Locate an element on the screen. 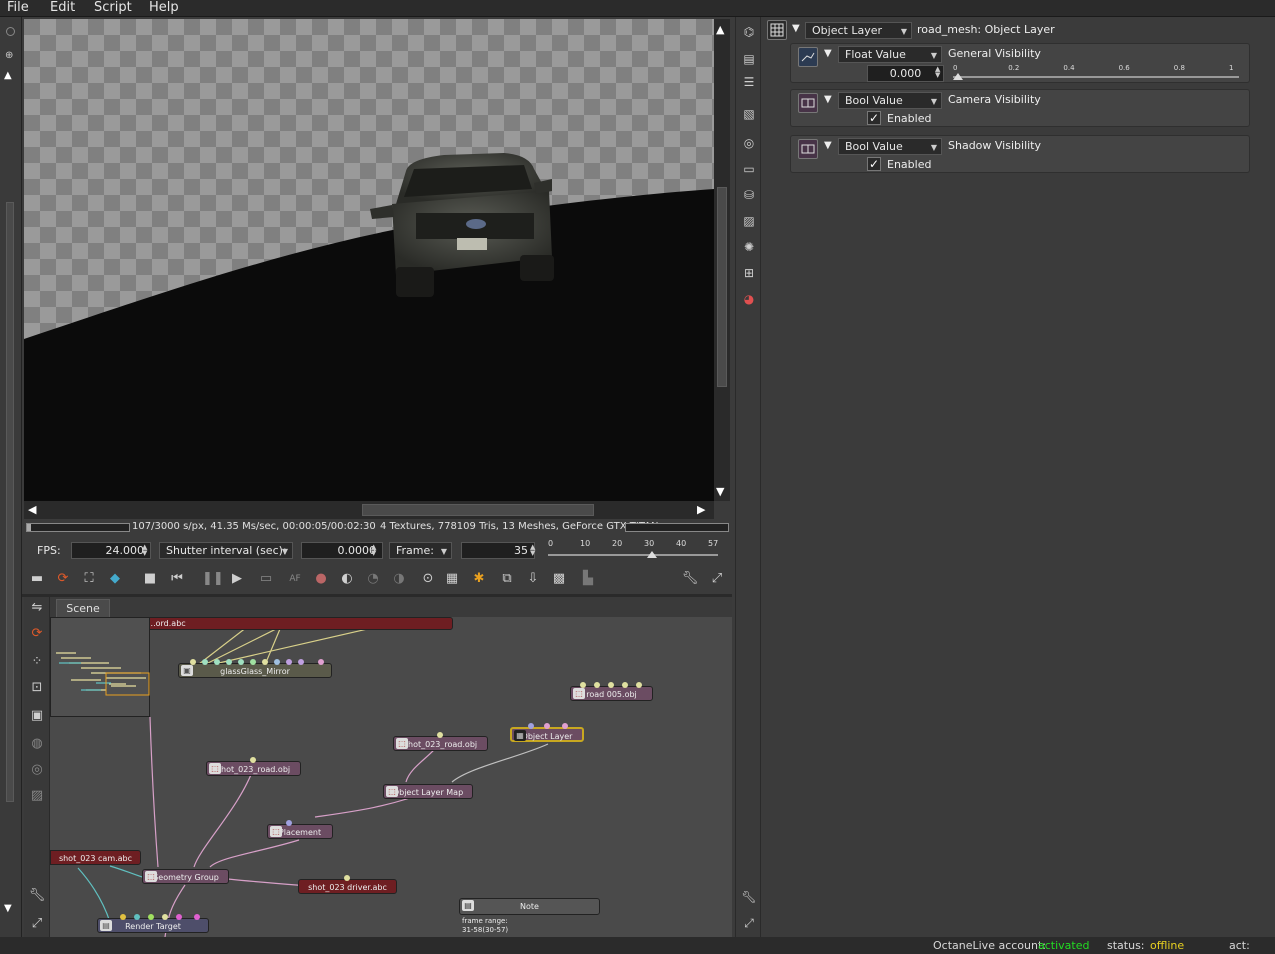  viewport-hscroll-thumb is located at coordinates (478, 510).